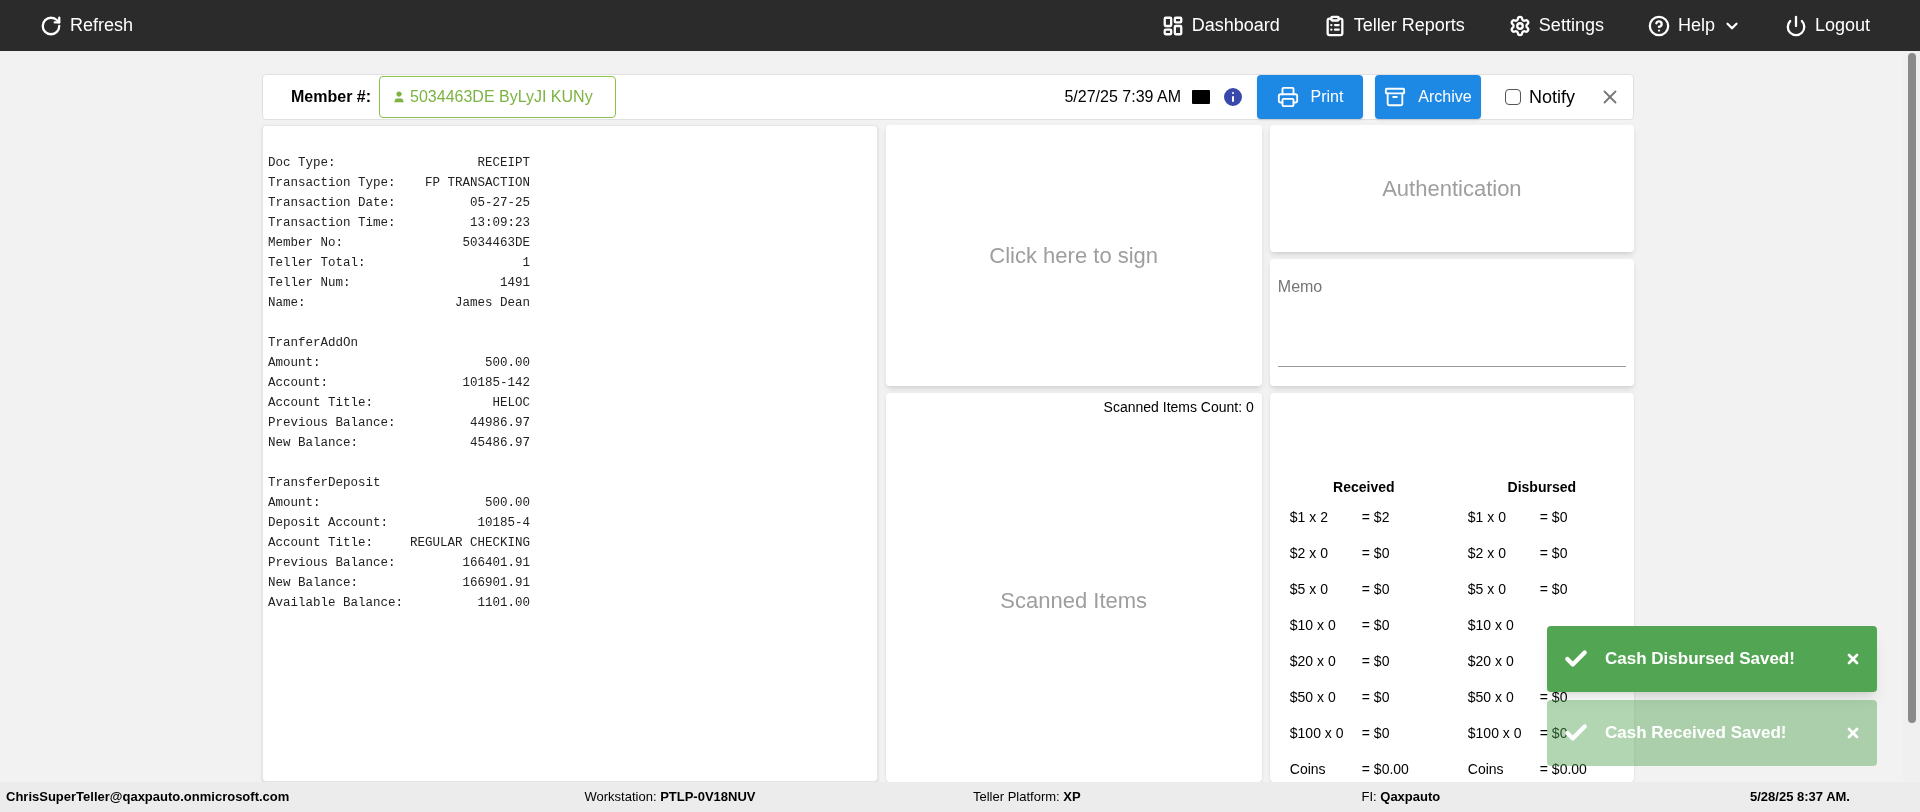 The height and width of the screenshot is (812, 1920). What do you see at coordinates (305, 243) in the screenshot?
I see `receipt-label: Member No:` at bounding box center [305, 243].